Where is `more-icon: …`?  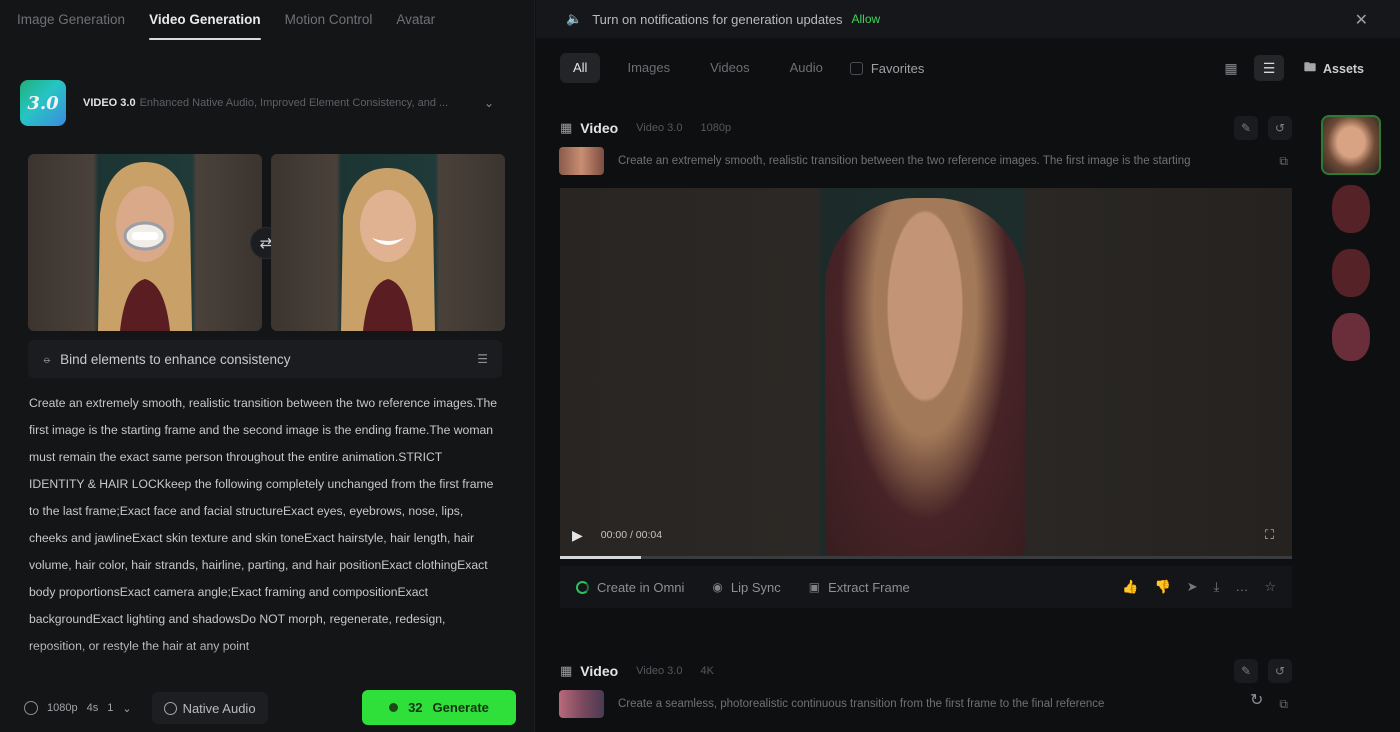 more-icon: … is located at coordinates (1241, 587).